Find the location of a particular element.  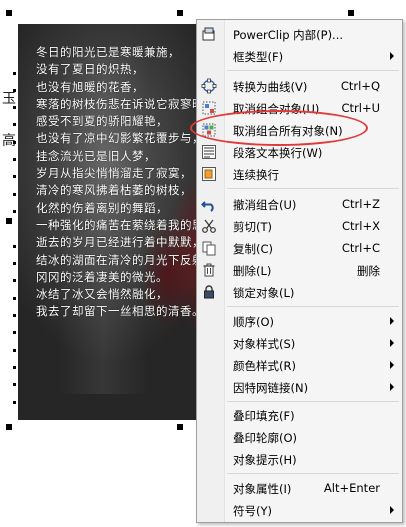

menu-item-label: 撤消组合(U) is located at coordinates (265, 205).